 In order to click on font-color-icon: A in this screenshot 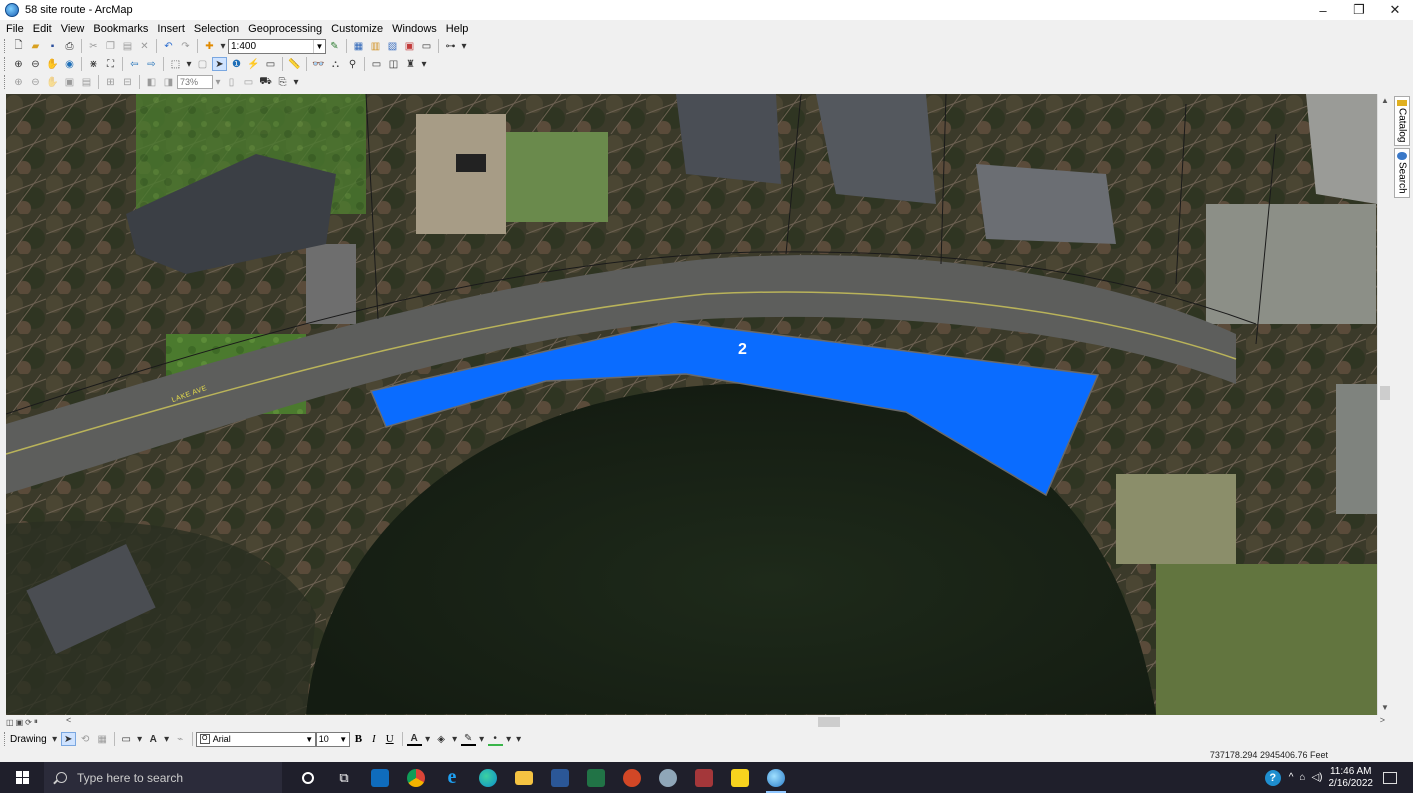, I will do `click(414, 739)`.